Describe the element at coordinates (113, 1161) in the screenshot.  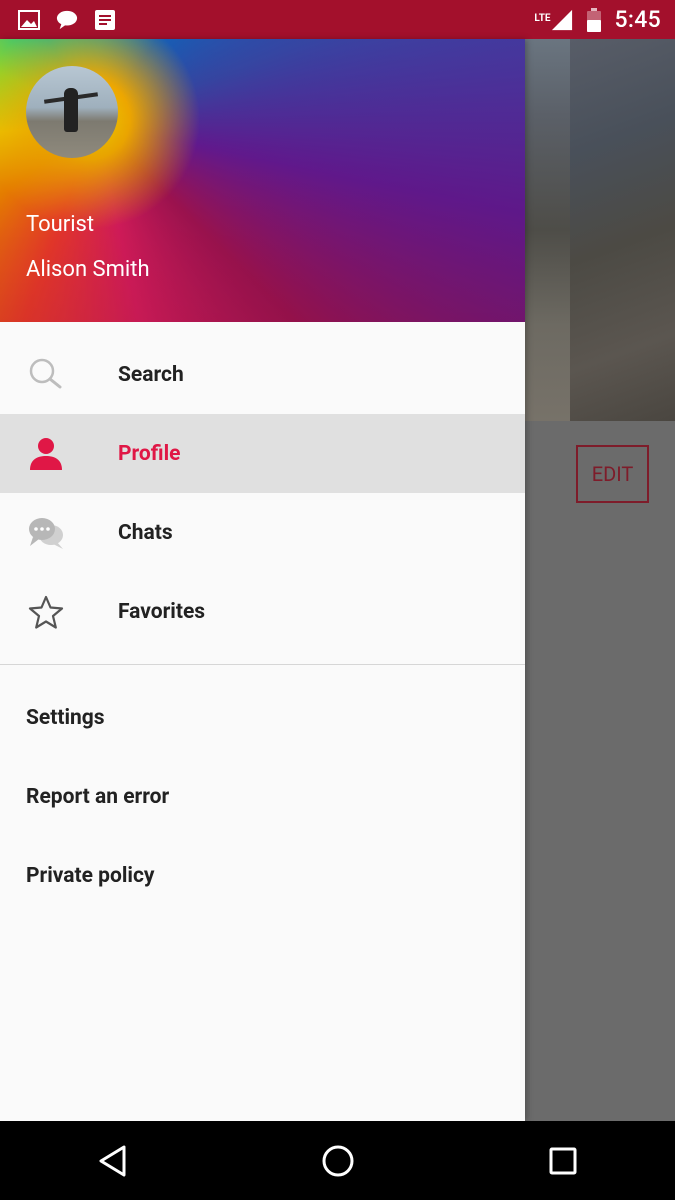
I see `back-icon` at that location.